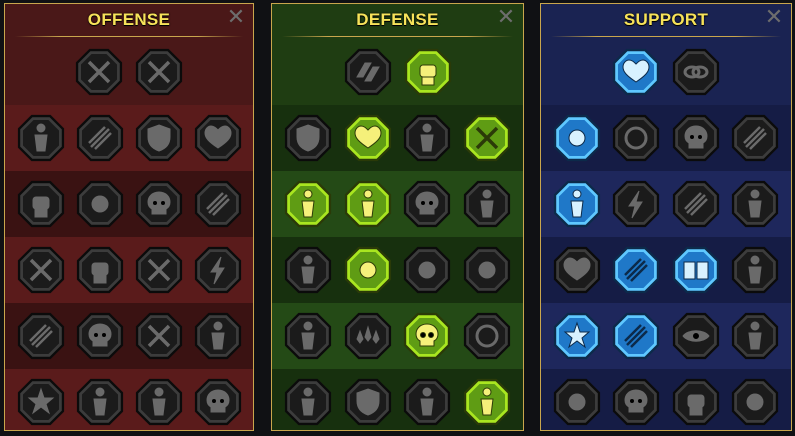 The width and height of the screenshot is (795, 436). I want to click on mastery-skull-button, so click(159, 204).